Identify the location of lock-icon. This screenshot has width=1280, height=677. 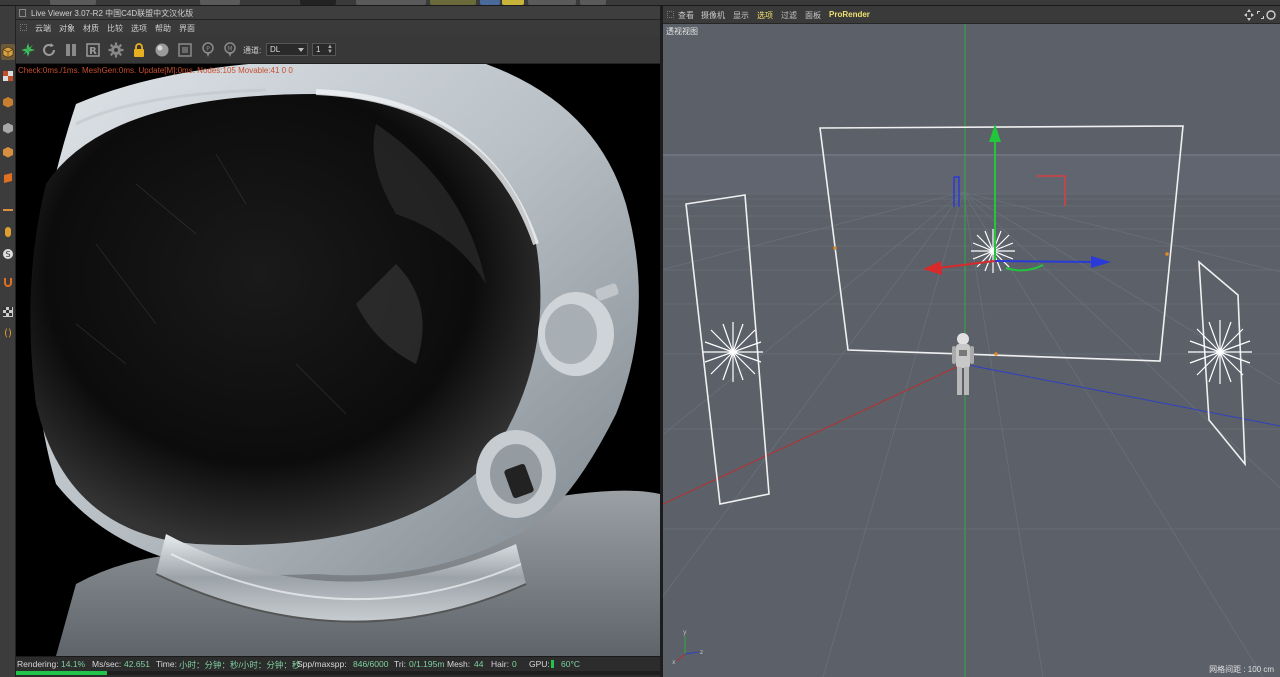
(139, 50).